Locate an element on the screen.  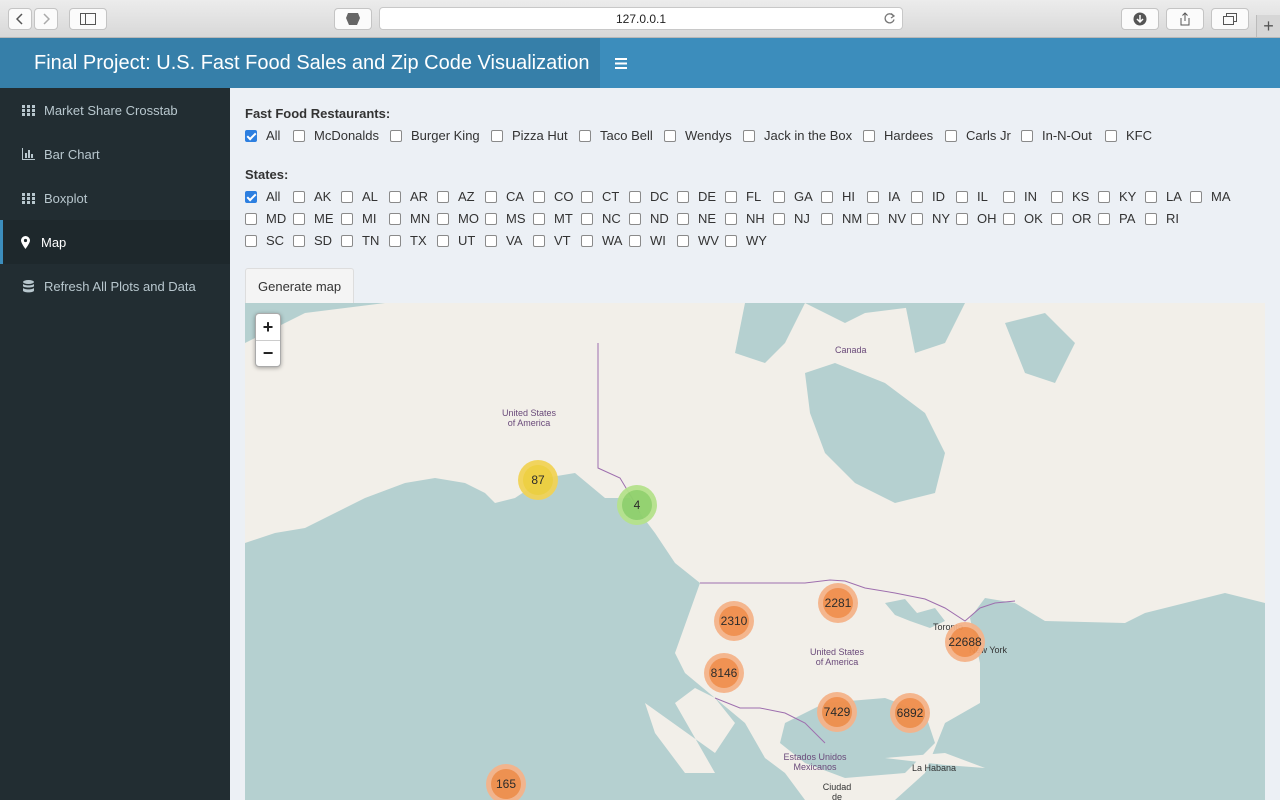
checkbox-hardees: Hardees is located at coordinates (898, 135).